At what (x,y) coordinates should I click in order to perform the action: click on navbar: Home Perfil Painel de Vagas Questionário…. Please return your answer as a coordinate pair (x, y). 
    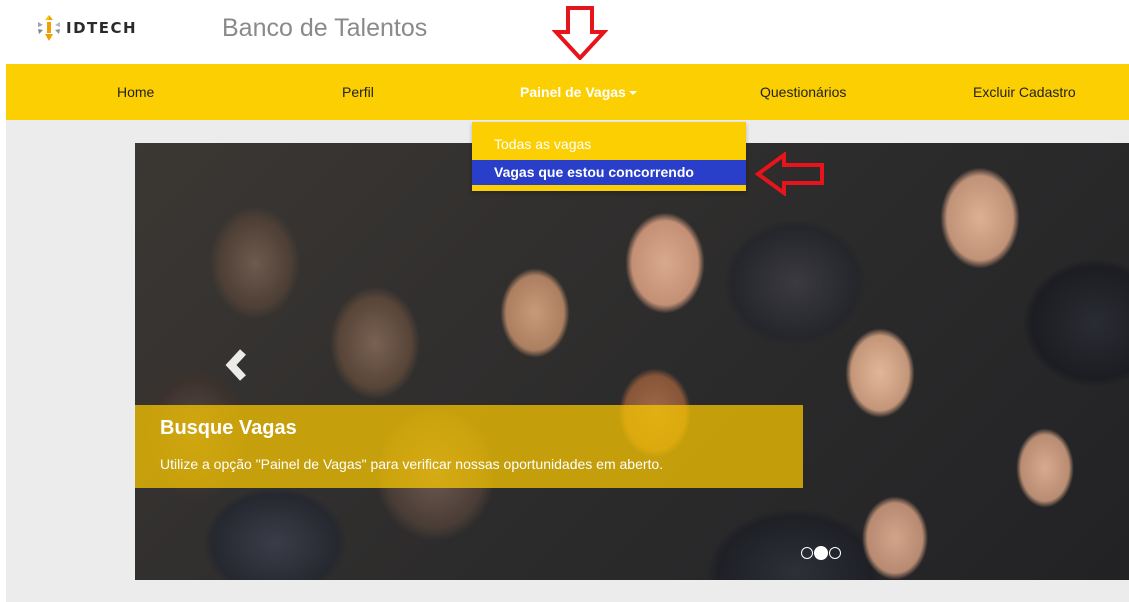
    Looking at the image, I should click on (567, 92).